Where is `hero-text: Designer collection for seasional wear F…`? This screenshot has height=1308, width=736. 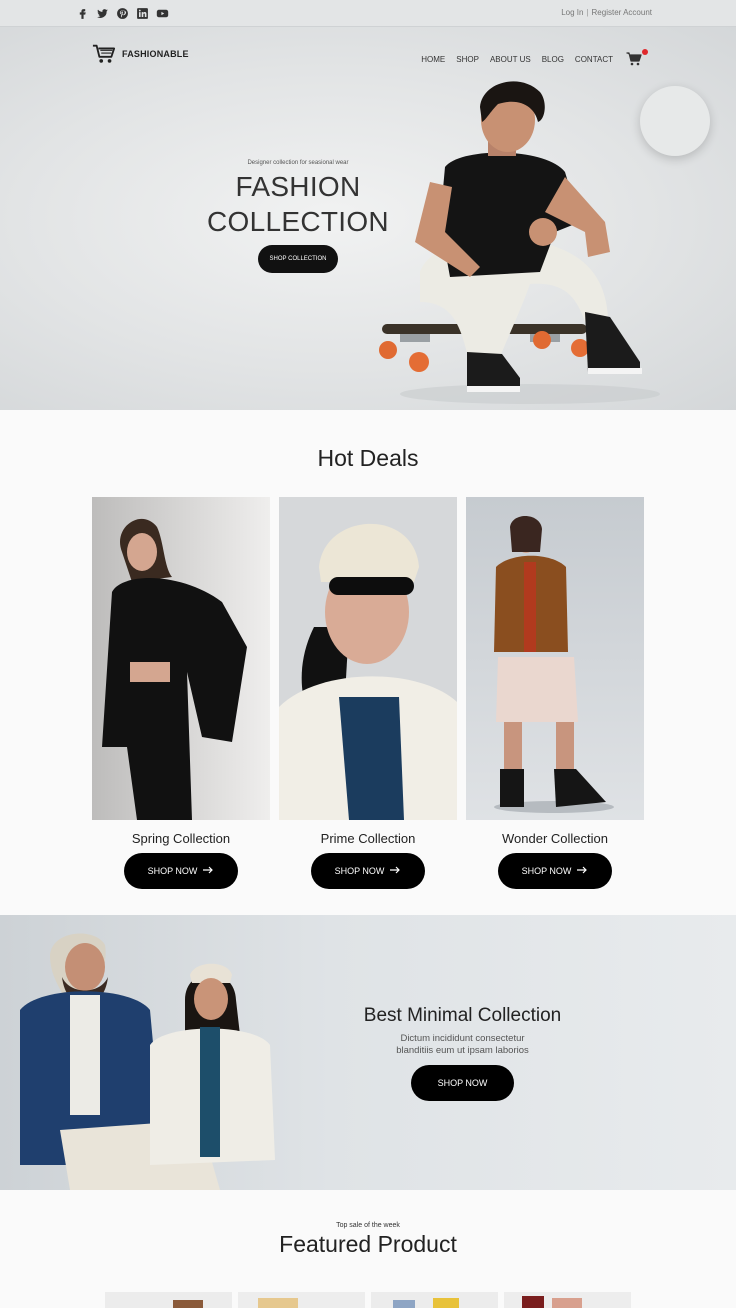
hero-text: Designer collection for seasional wear F… is located at coordinates (298, 216).